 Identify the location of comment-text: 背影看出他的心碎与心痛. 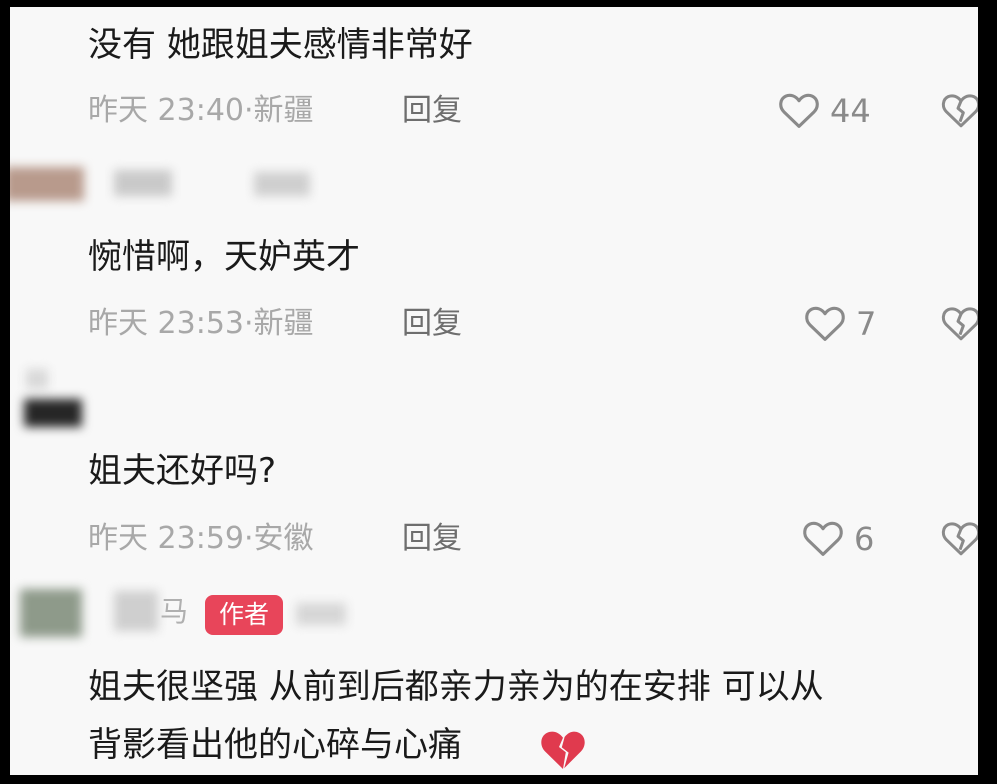
(275, 745).